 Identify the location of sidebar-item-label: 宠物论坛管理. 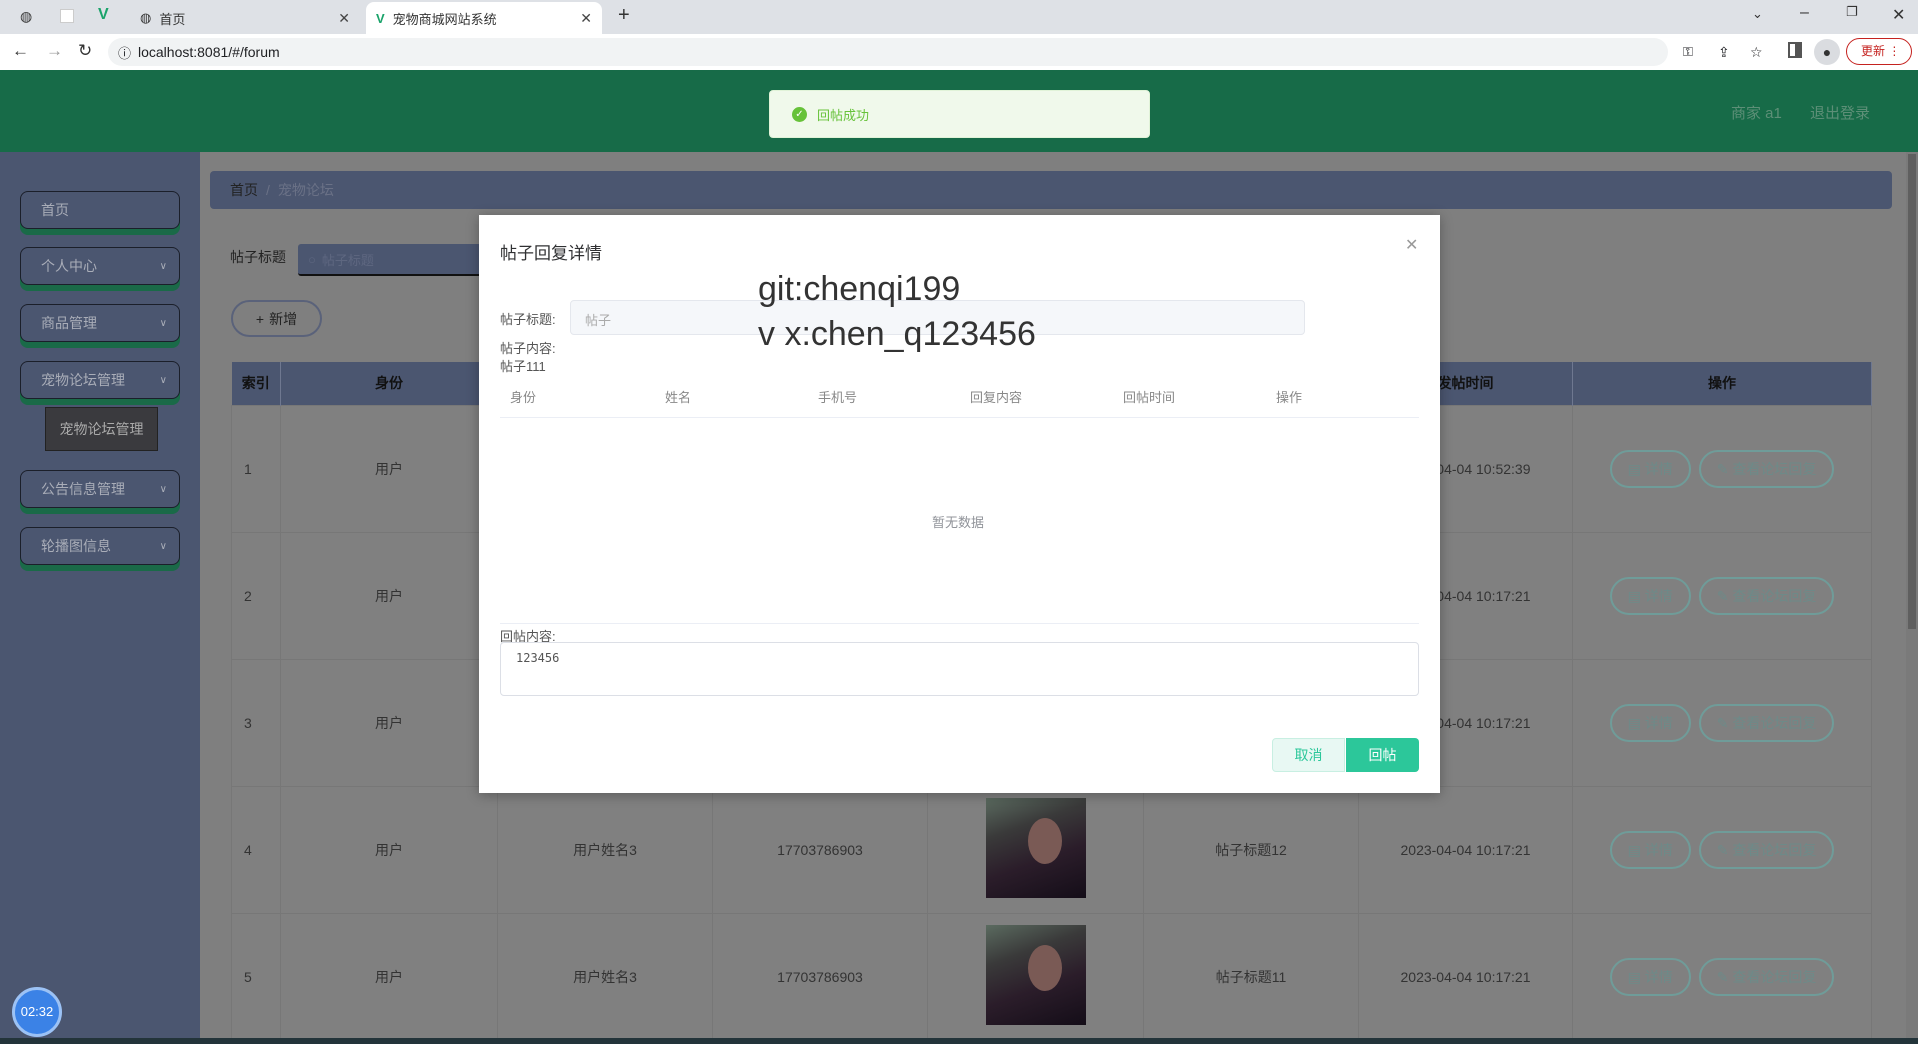
(83, 380).